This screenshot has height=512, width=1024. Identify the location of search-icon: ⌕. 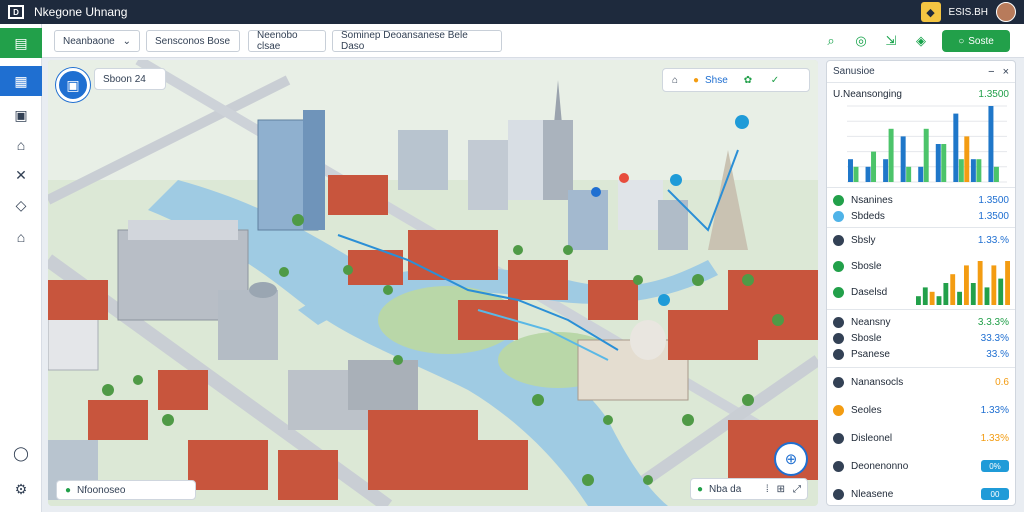
(831, 41).